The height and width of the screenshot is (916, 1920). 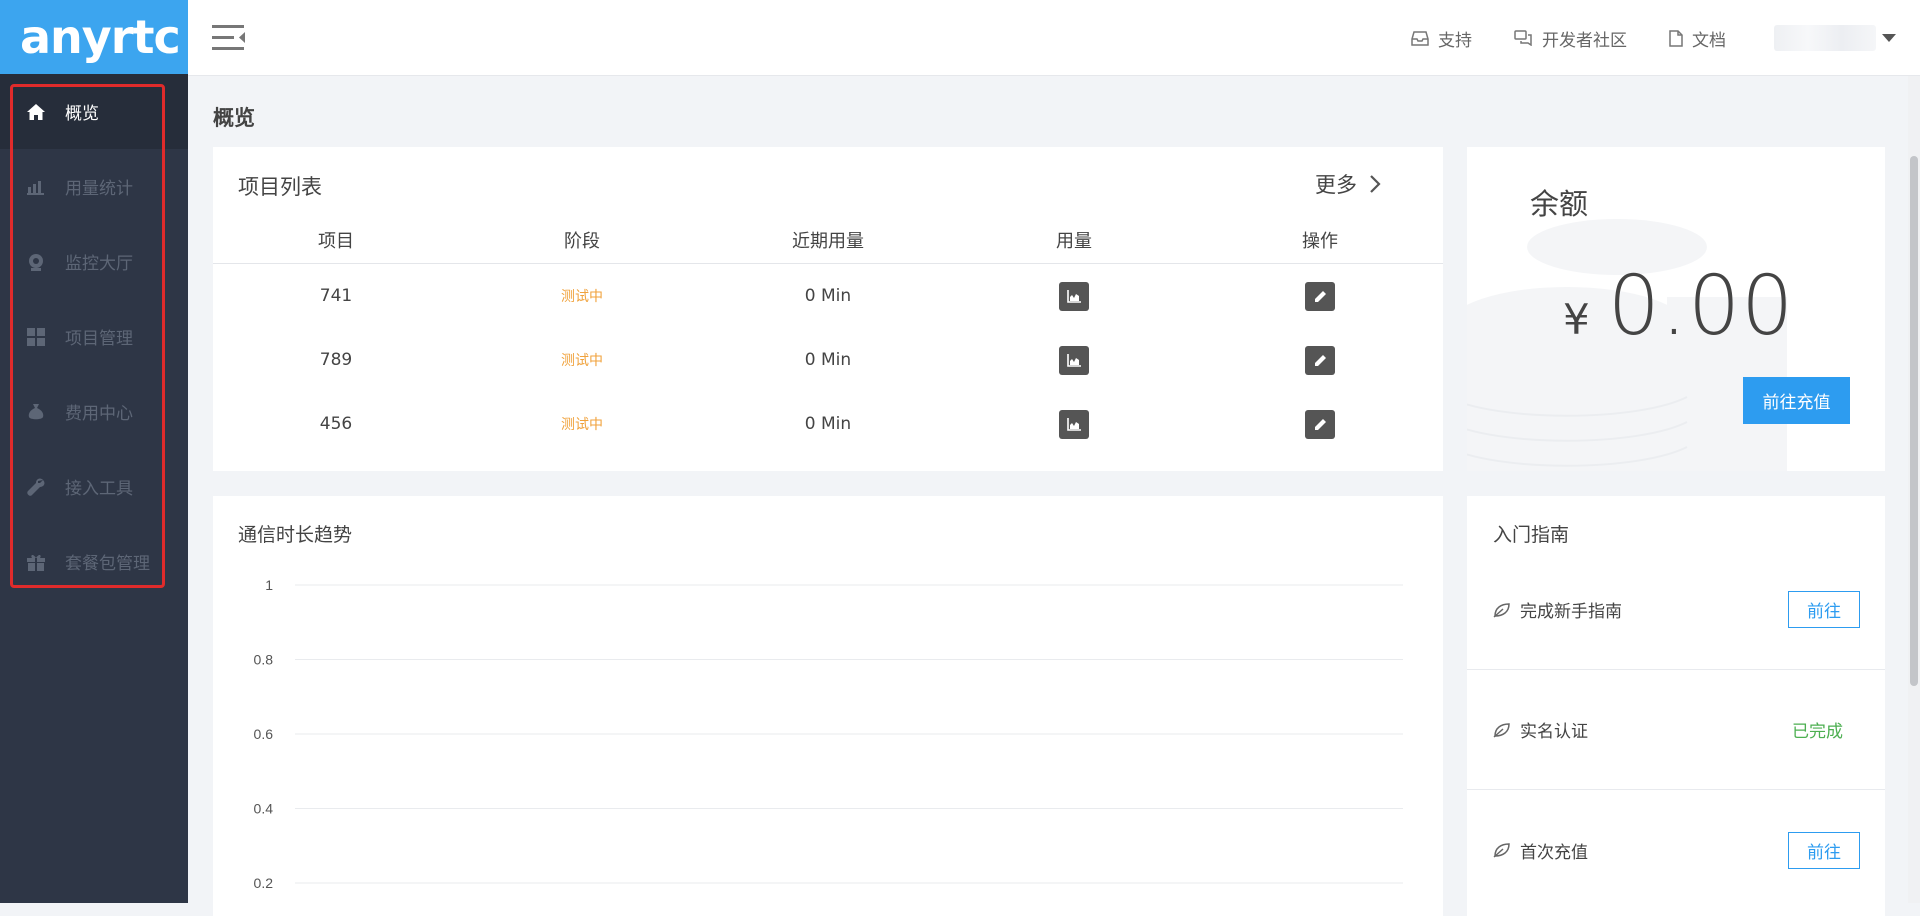 I want to click on balance-amount: ¥ 0.00, so click(x=1678, y=306).